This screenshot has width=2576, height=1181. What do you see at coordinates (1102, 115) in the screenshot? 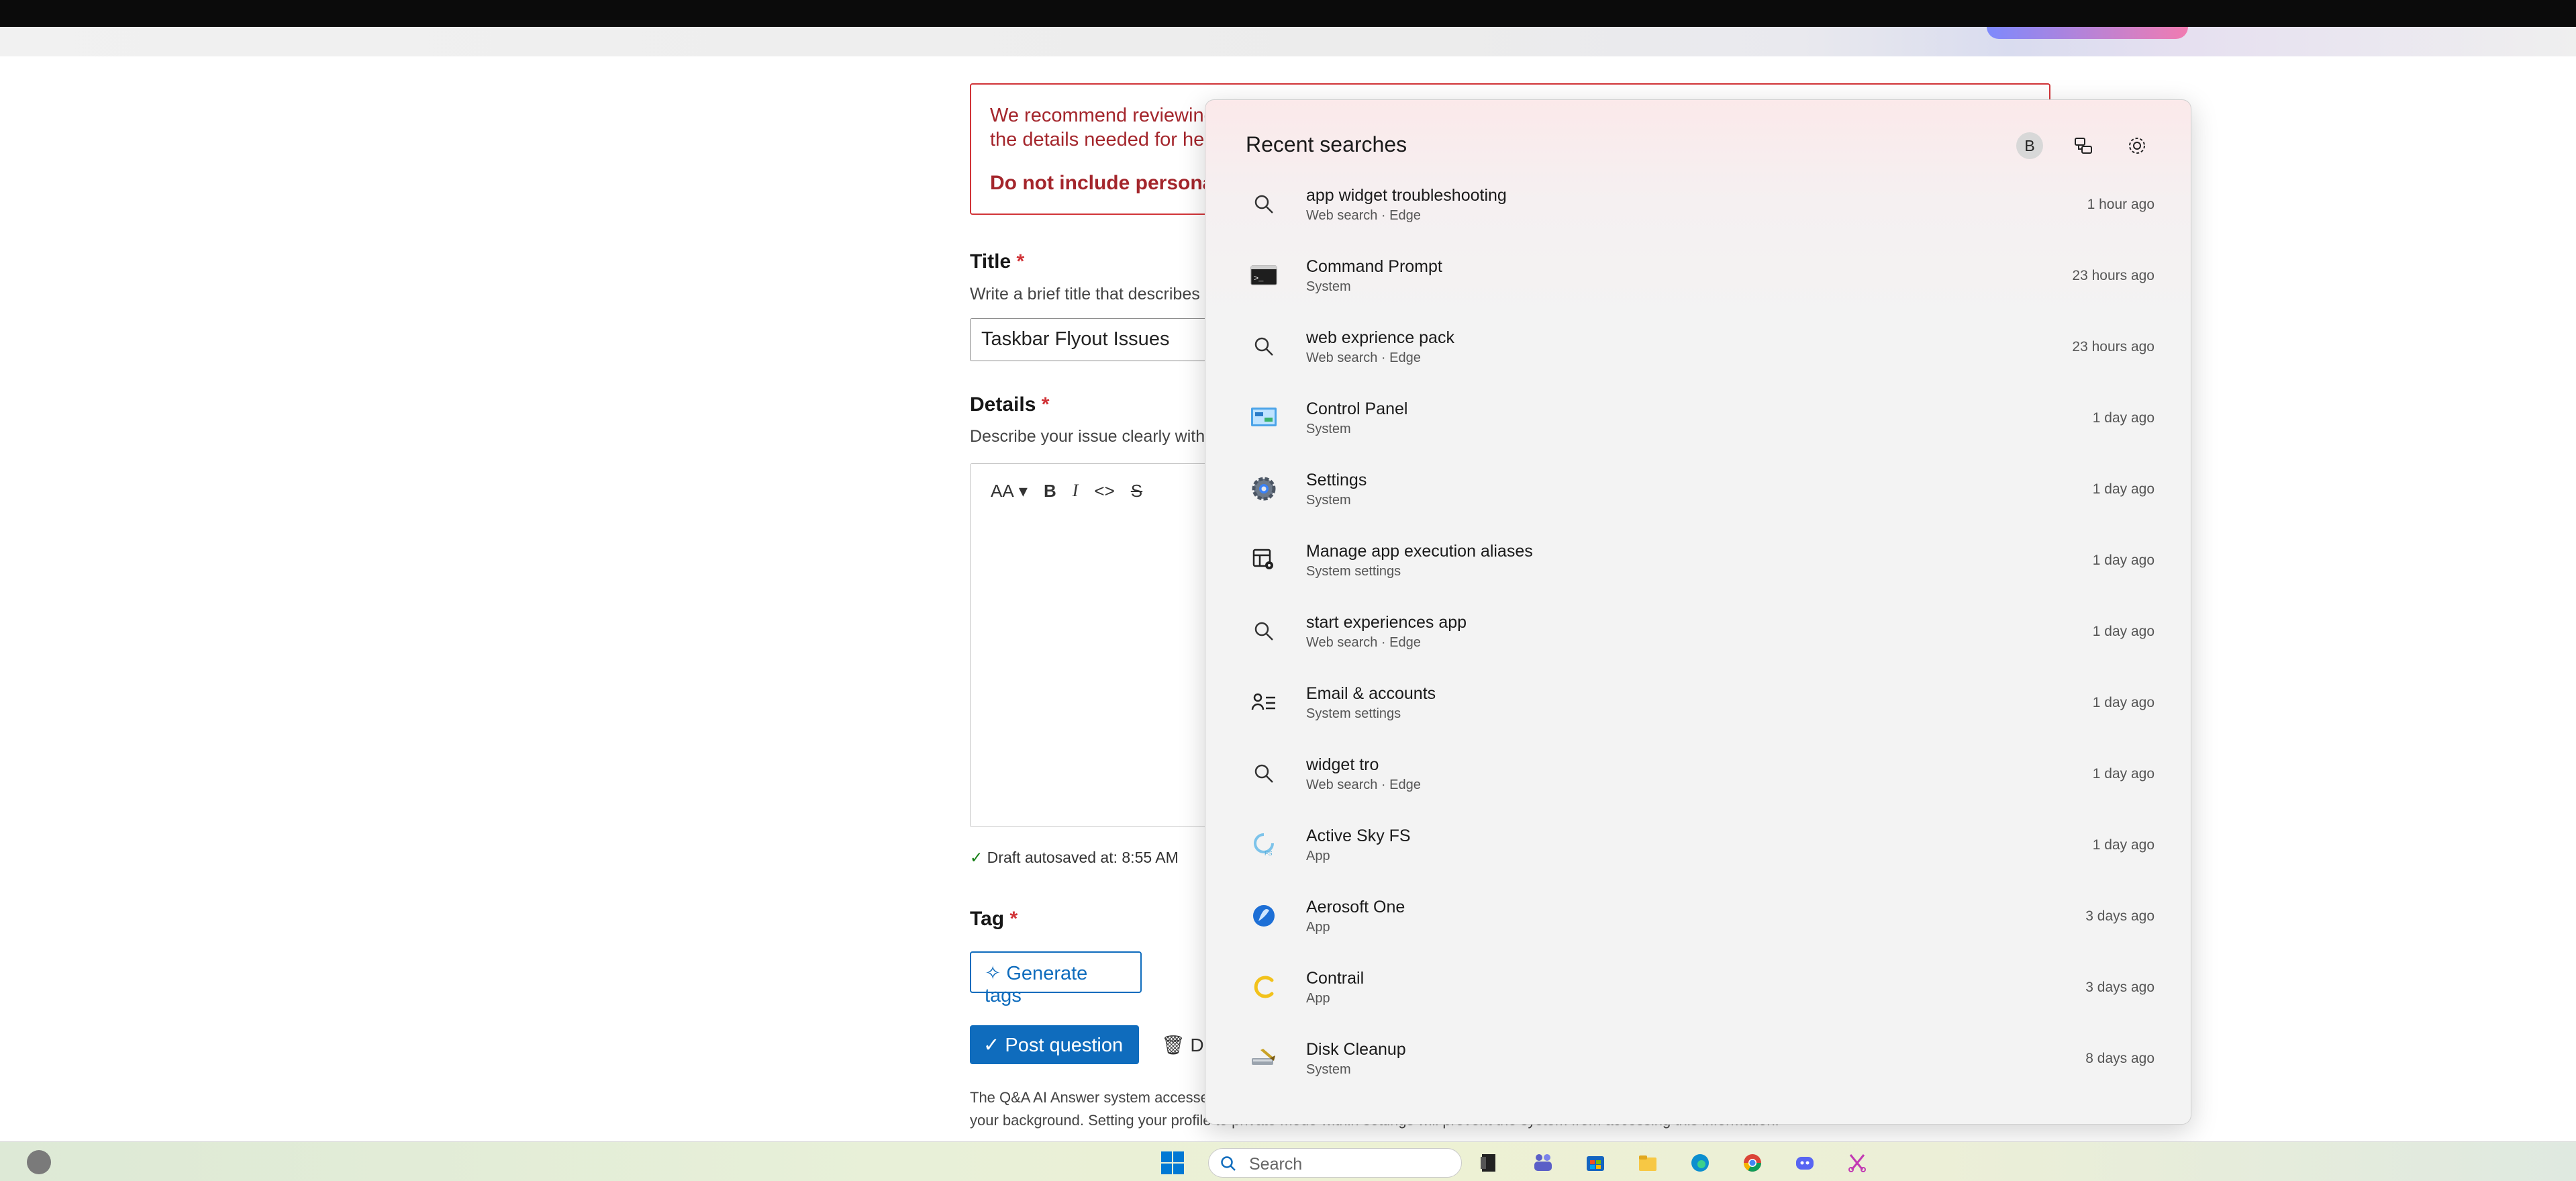
I see `warning-line-1: We recommend reviewing` at bounding box center [1102, 115].